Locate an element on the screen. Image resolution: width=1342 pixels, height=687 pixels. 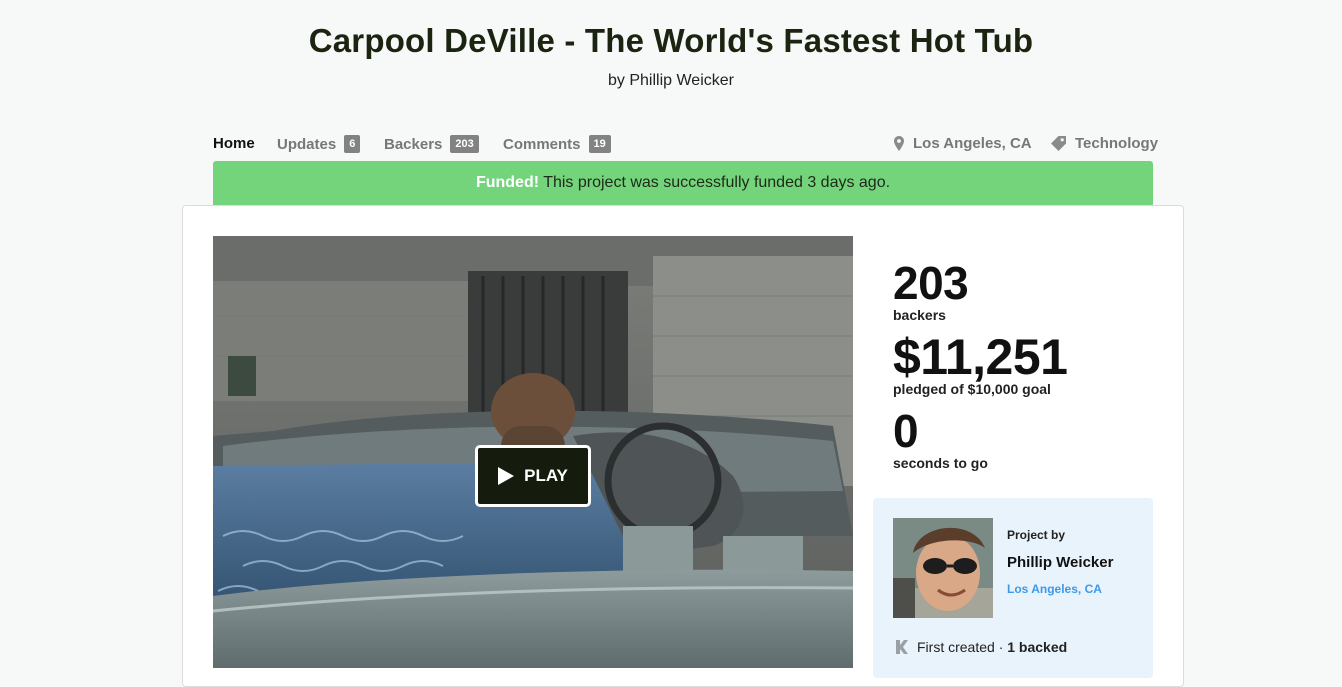
tag-icon is located at coordinates (1058, 143).